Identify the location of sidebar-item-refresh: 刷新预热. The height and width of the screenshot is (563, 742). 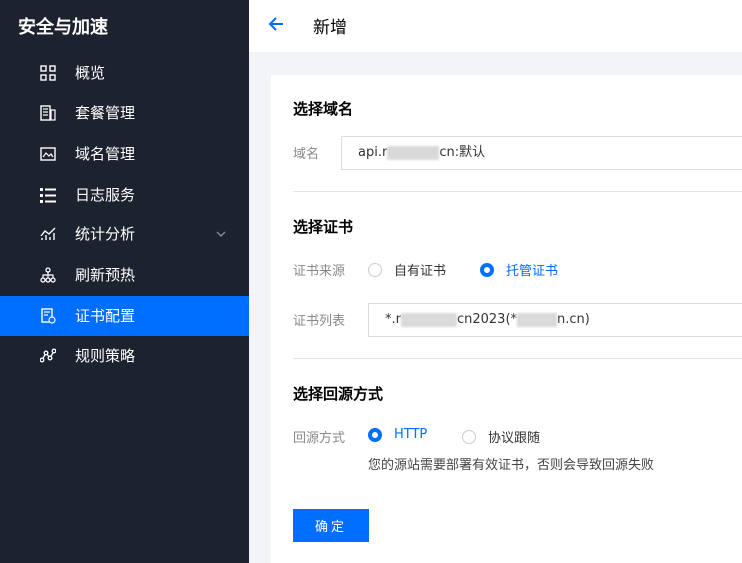
(124, 275).